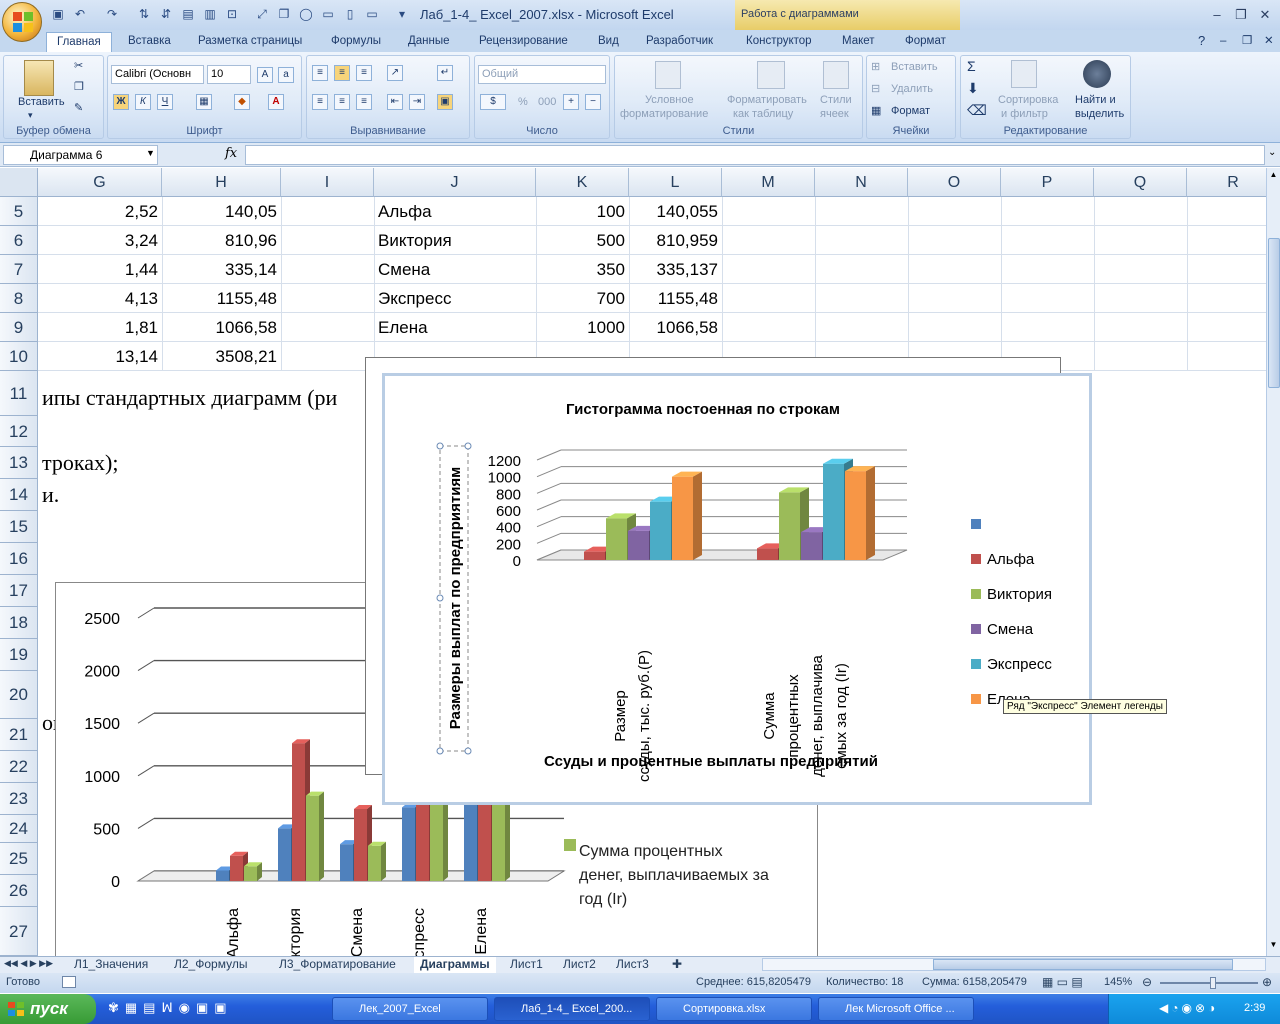  I want to click on cell-text: троках);, so click(80, 462).